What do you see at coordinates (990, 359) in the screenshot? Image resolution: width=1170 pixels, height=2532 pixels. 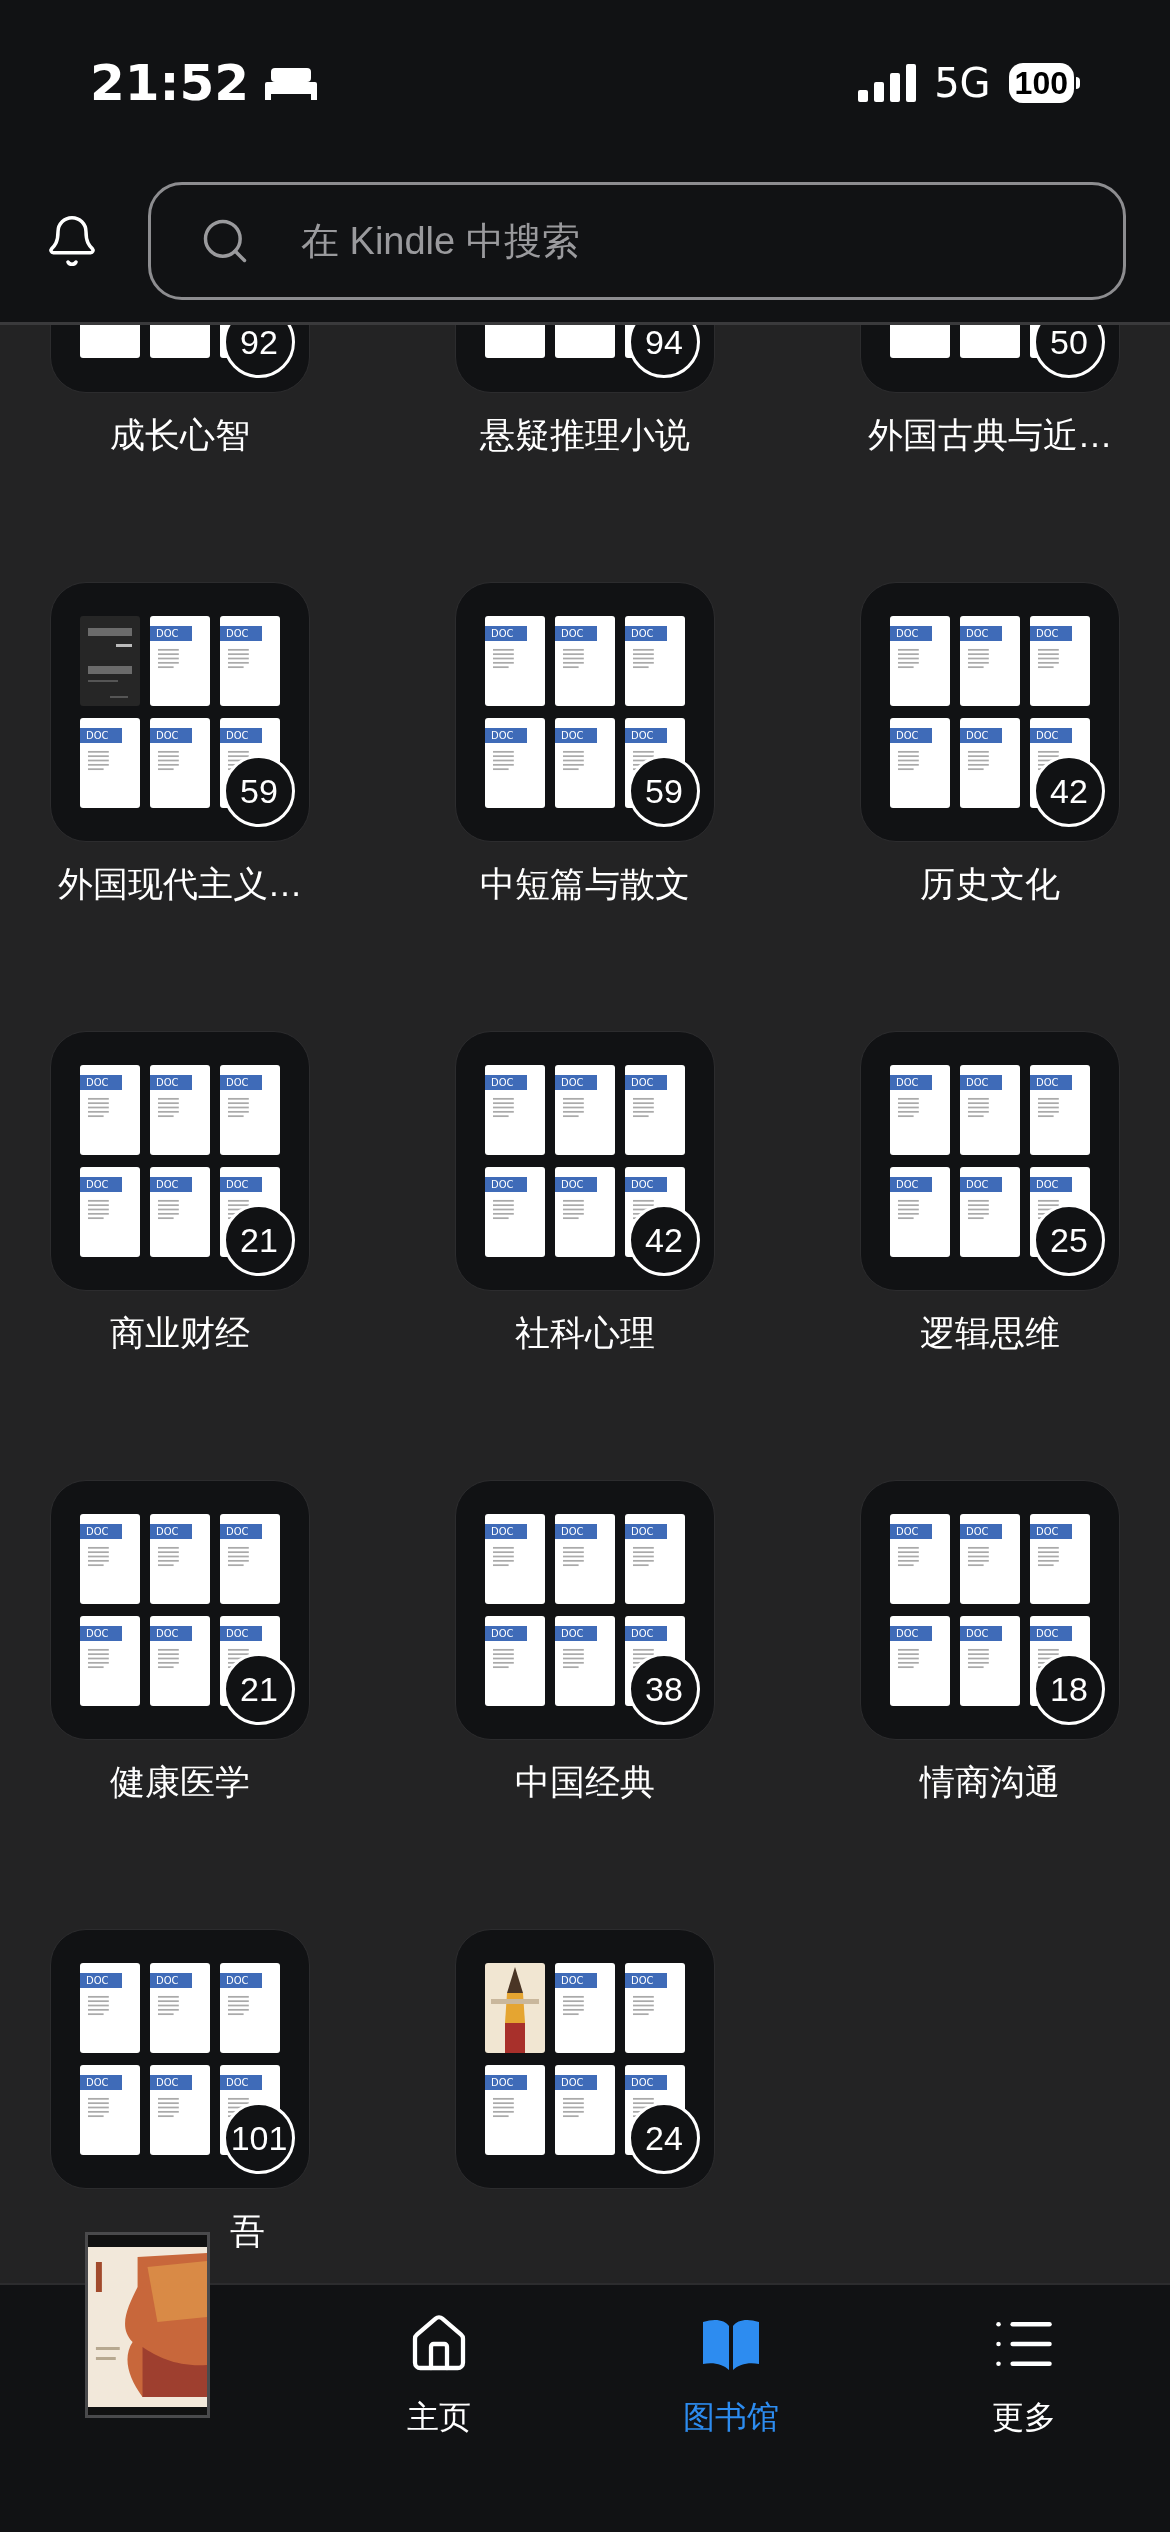 I see `collection-tile: 50` at bounding box center [990, 359].